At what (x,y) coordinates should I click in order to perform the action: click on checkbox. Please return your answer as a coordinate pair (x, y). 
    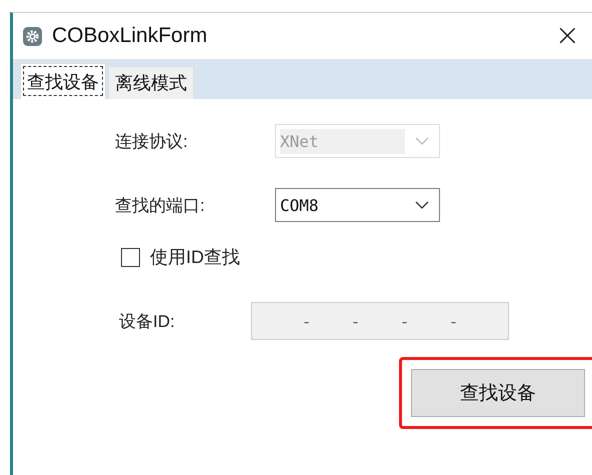
    Looking at the image, I should click on (130, 257).